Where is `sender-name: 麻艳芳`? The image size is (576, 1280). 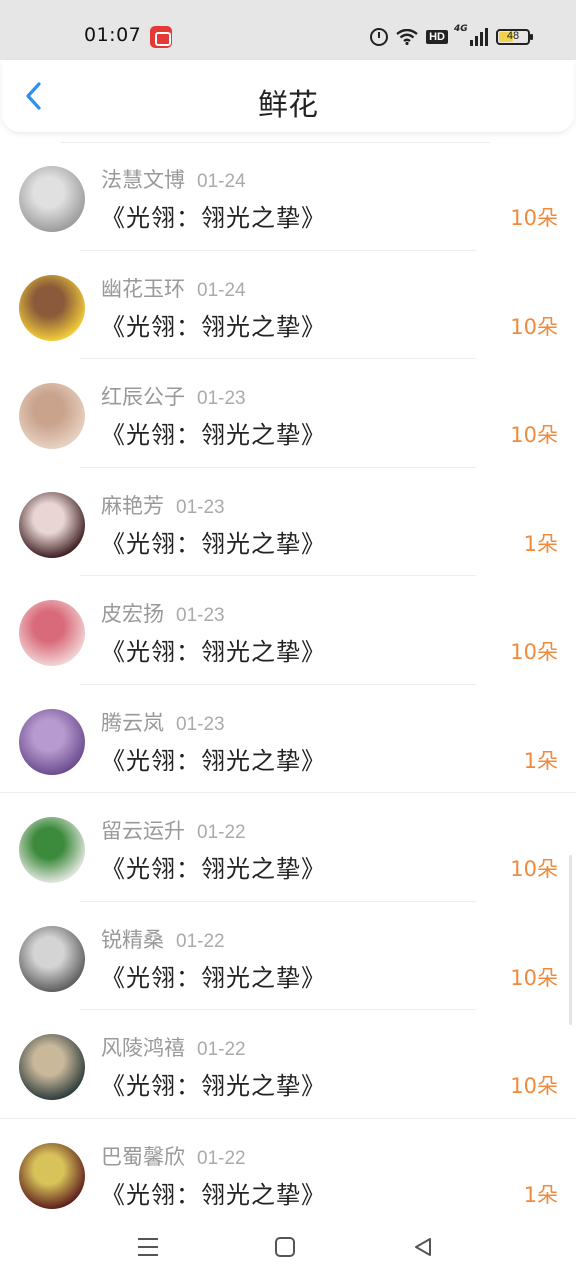 sender-name: 麻艳芳 is located at coordinates (132, 506).